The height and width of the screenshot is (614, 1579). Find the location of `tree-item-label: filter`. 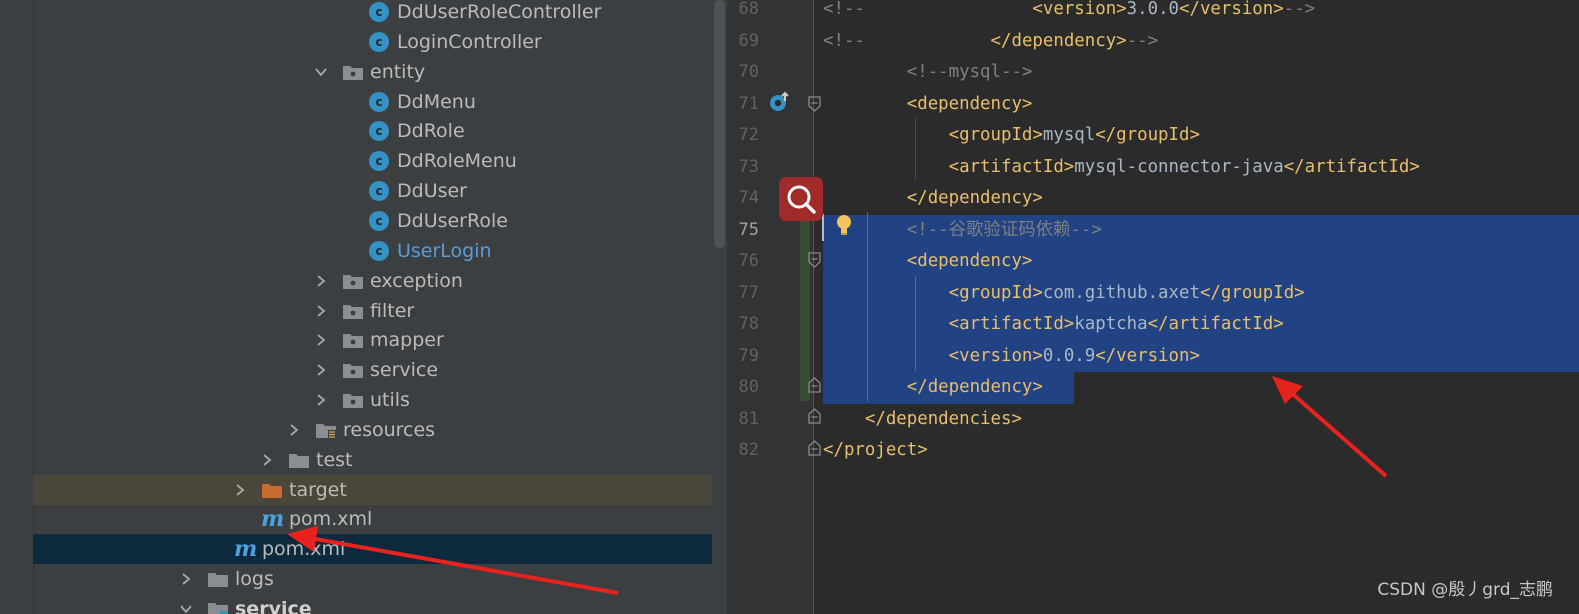

tree-item-label: filter is located at coordinates (392, 310).